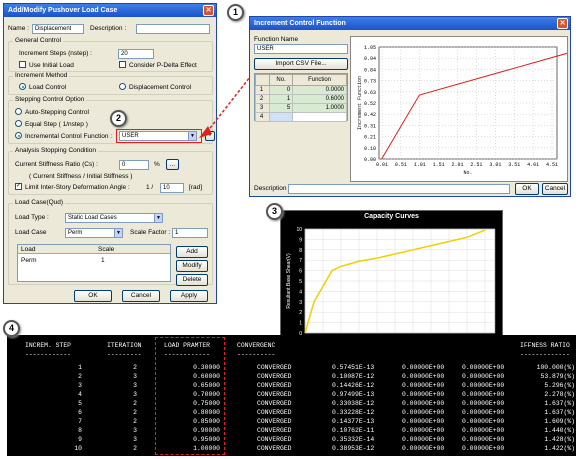  What do you see at coordinates (75, 233) in the screenshot?
I see `load-case-value: Perm` at bounding box center [75, 233].